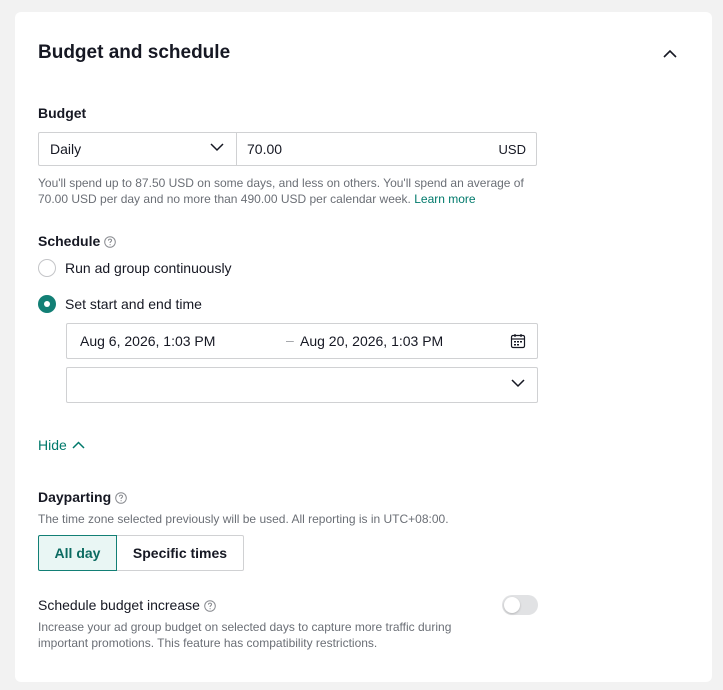  Describe the element at coordinates (52, 445) in the screenshot. I see `hide-link-label: Hide` at that location.